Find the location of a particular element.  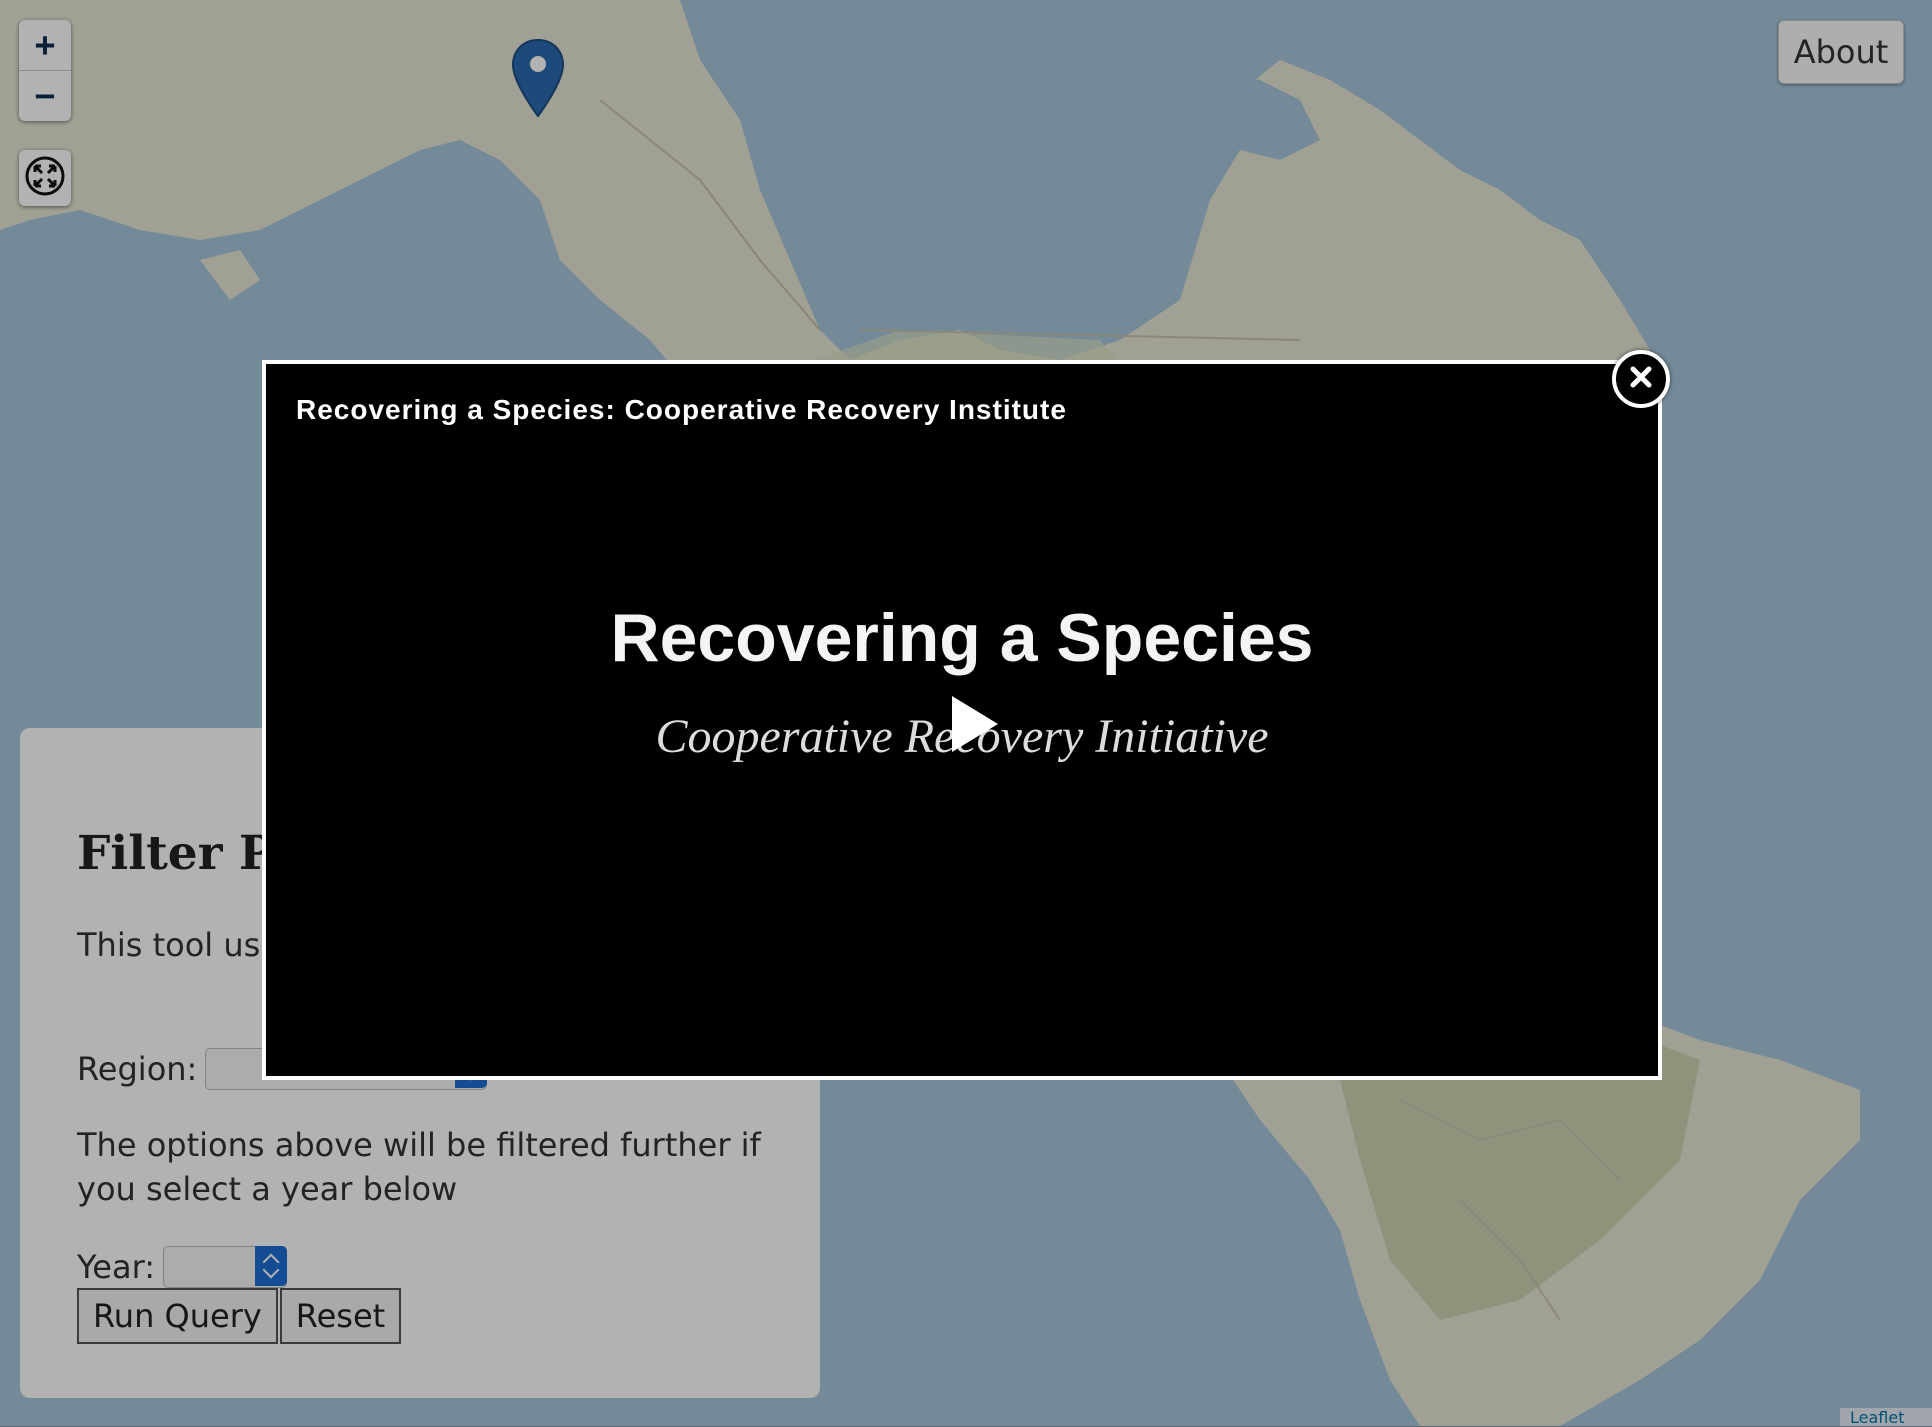

play-button is located at coordinates (974, 726).